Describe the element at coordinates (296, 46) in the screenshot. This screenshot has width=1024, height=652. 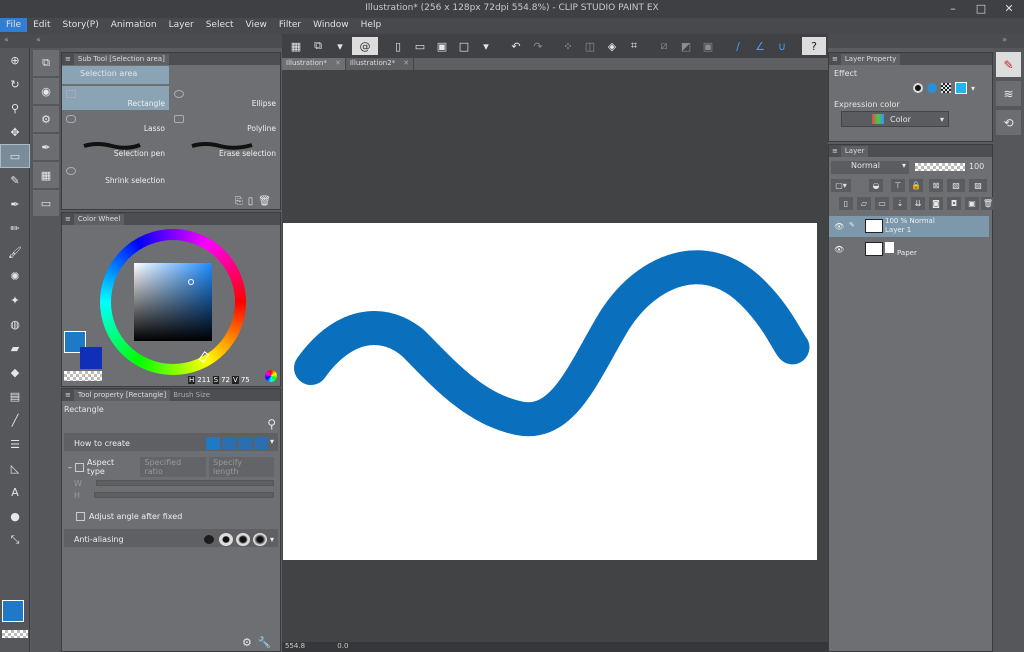
I see `grid-icon: ▦` at that location.